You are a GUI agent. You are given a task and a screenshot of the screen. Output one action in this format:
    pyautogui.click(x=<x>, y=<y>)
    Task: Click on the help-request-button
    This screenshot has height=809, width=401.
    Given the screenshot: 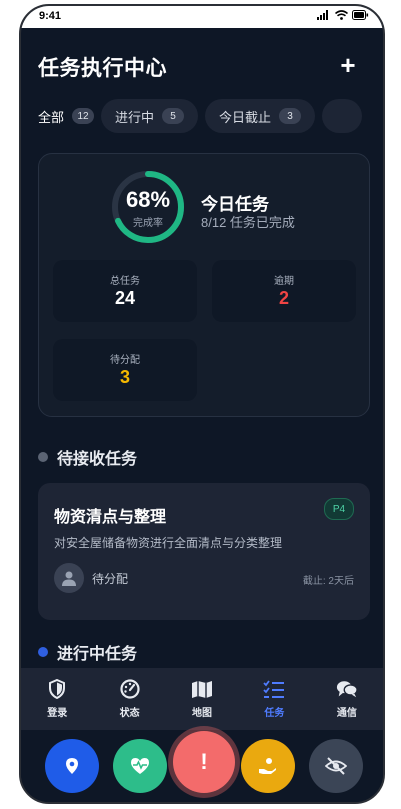 What is the action you would take?
    pyautogui.click(x=268, y=766)
    